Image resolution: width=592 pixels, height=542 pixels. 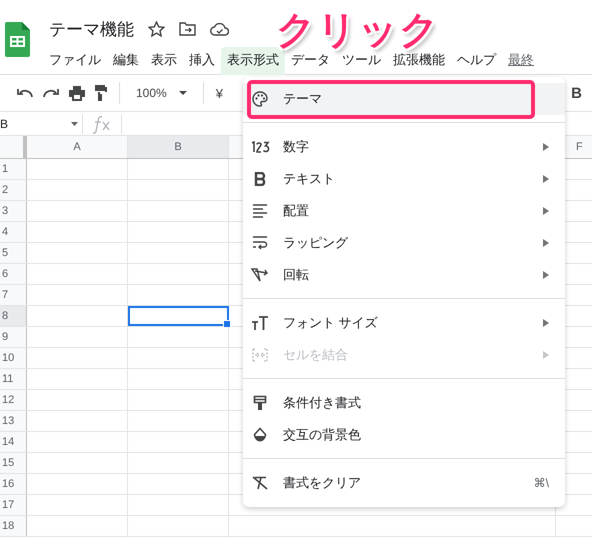 What do you see at coordinates (260, 435) in the screenshot?
I see `drop-icon` at bounding box center [260, 435].